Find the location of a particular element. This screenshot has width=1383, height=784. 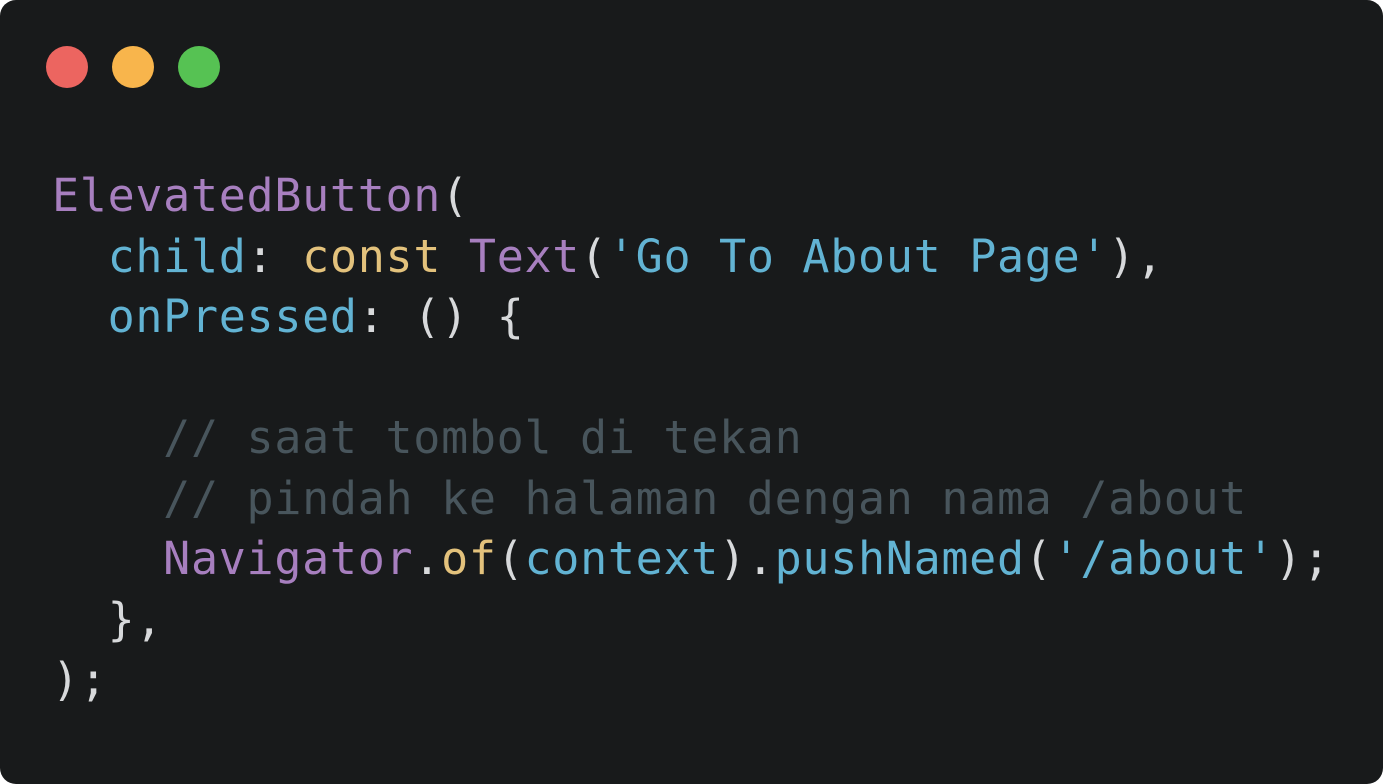

code-token-string: '/about' is located at coordinates (1163, 558).